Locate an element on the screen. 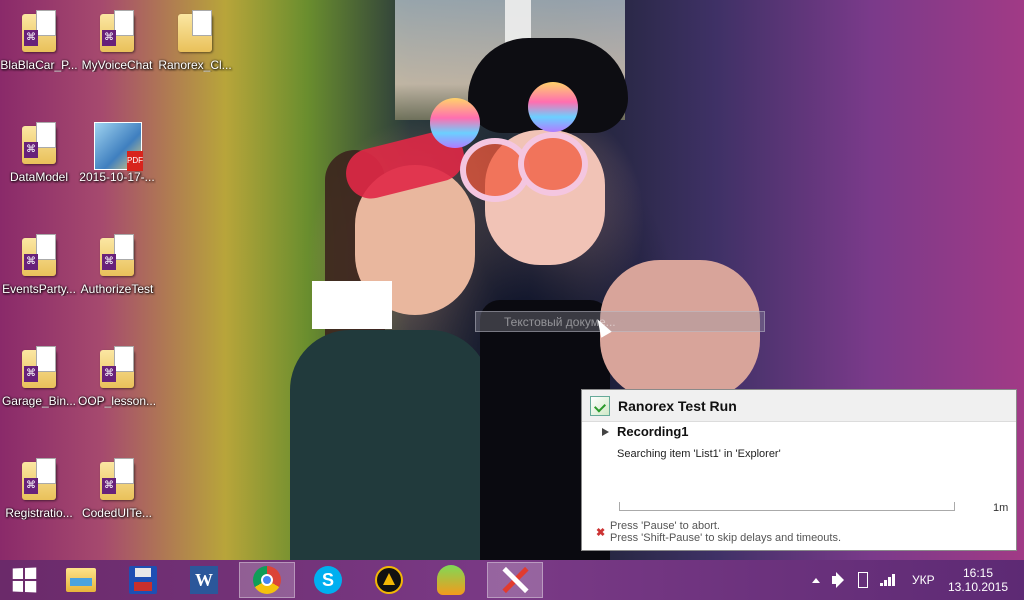 The image size is (1024, 600). windows-logo-icon is located at coordinates (24, 580).